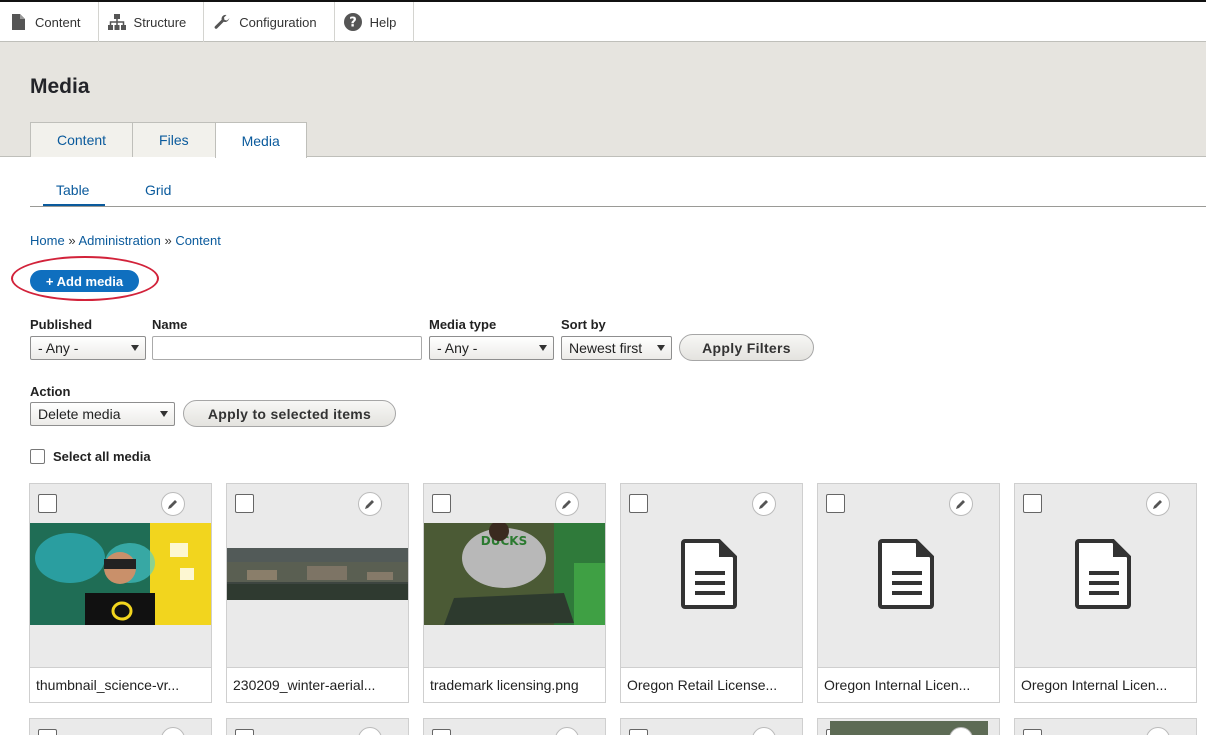 The width and height of the screenshot is (1206, 735). Describe the element at coordinates (198, 240) in the screenshot. I see `breadcrumb-content: Content` at that location.